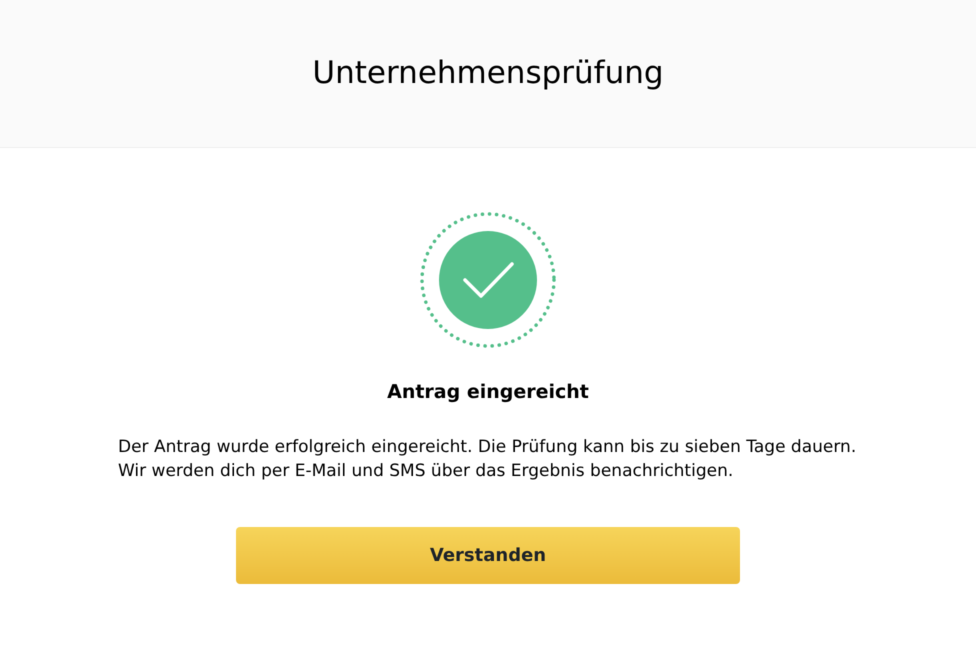 This screenshot has width=976, height=652. What do you see at coordinates (488, 280) in the screenshot?
I see `success-check-icon` at bounding box center [488, 280].